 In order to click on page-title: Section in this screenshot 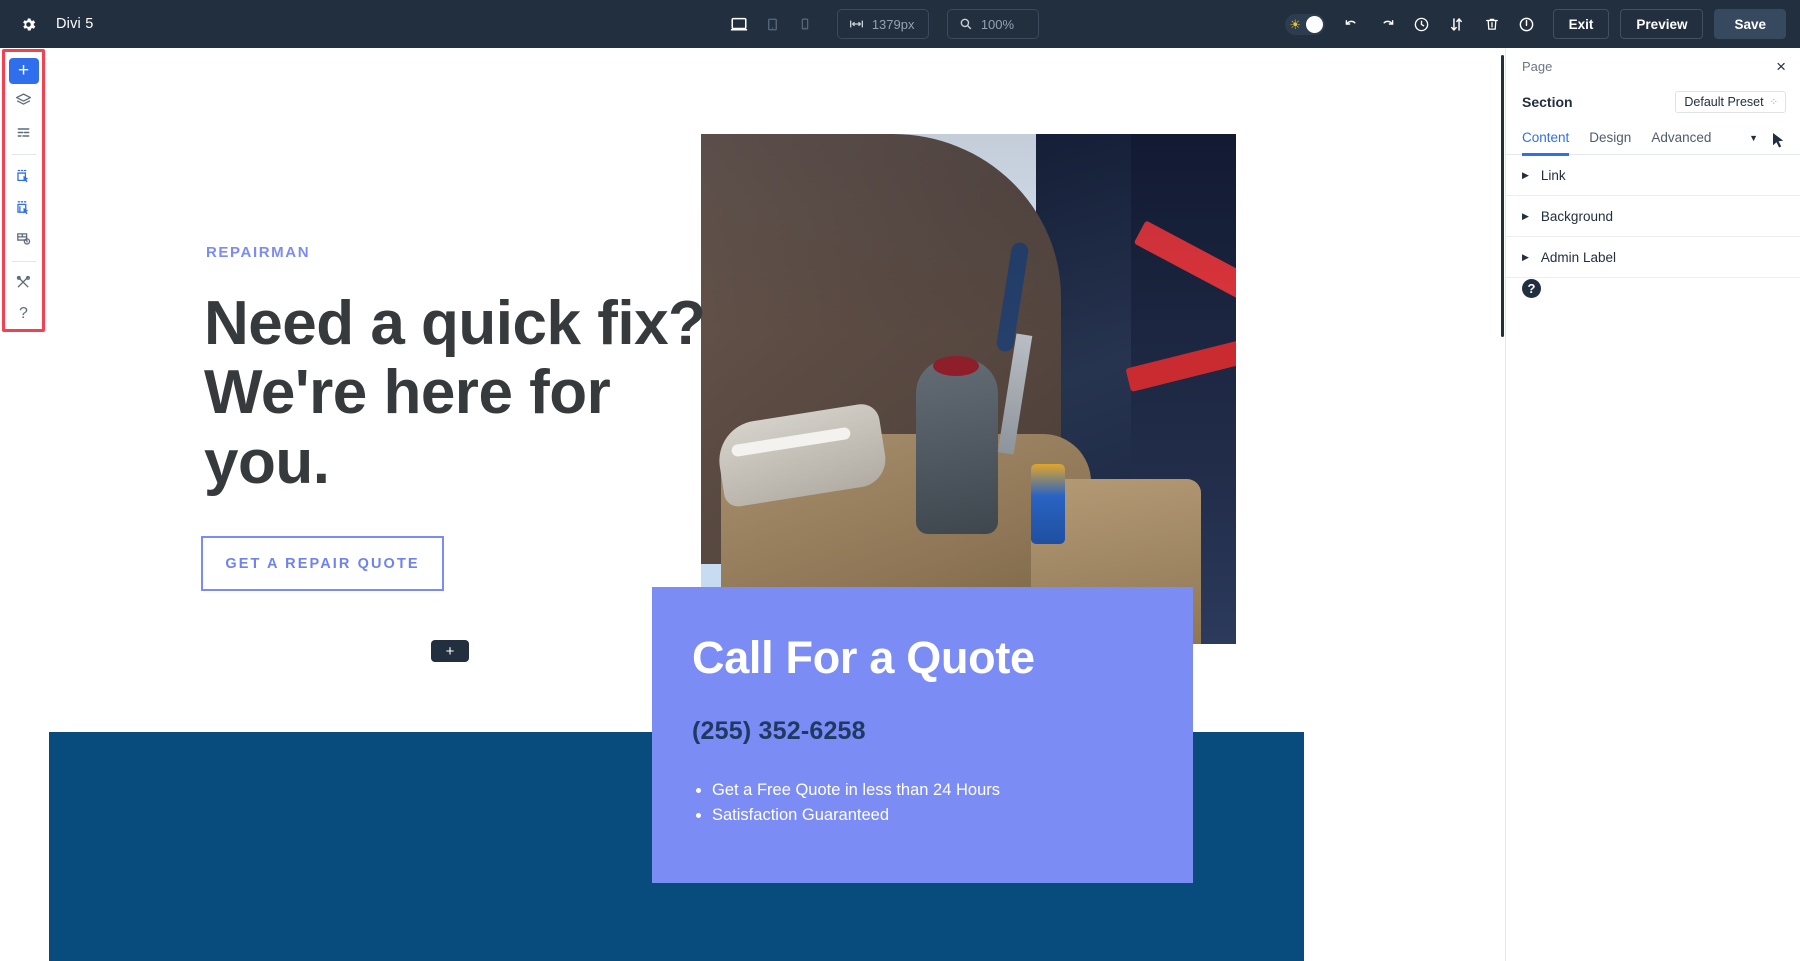, I will do `click(1547, 102)`.